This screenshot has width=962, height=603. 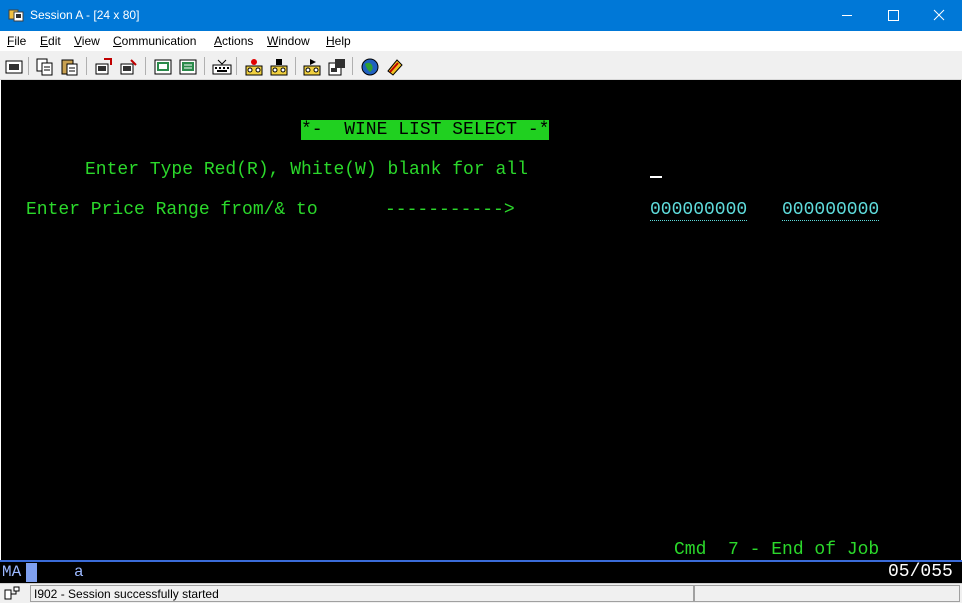 I want to click on play-macro-icon, so click(x=312, y=67).